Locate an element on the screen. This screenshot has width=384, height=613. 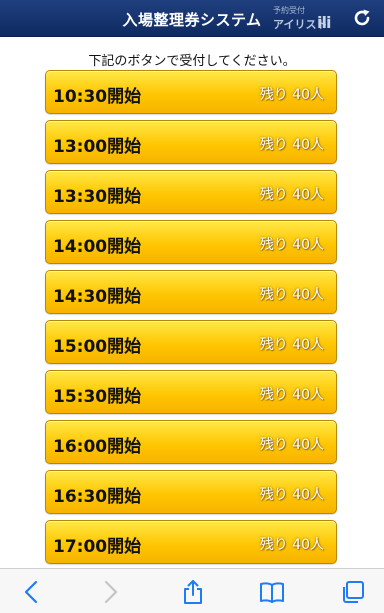
slot-button: 15:00開始 残り 40人 is located at coordinates (191, 342).